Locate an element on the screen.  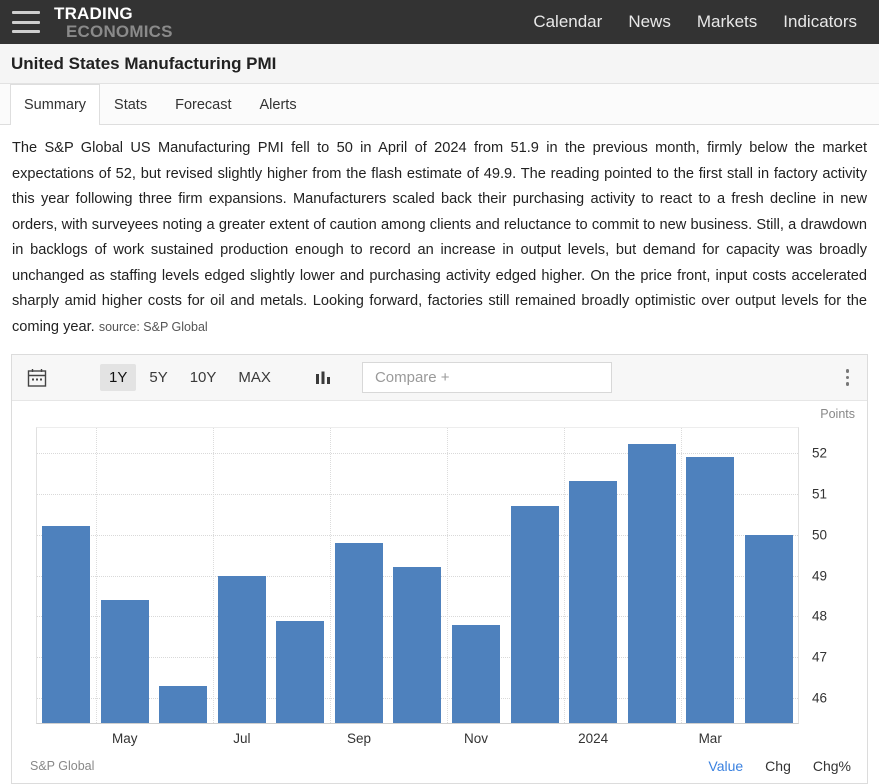
x-axis-tick-label: 2024 is located at coordinates (593, 738).